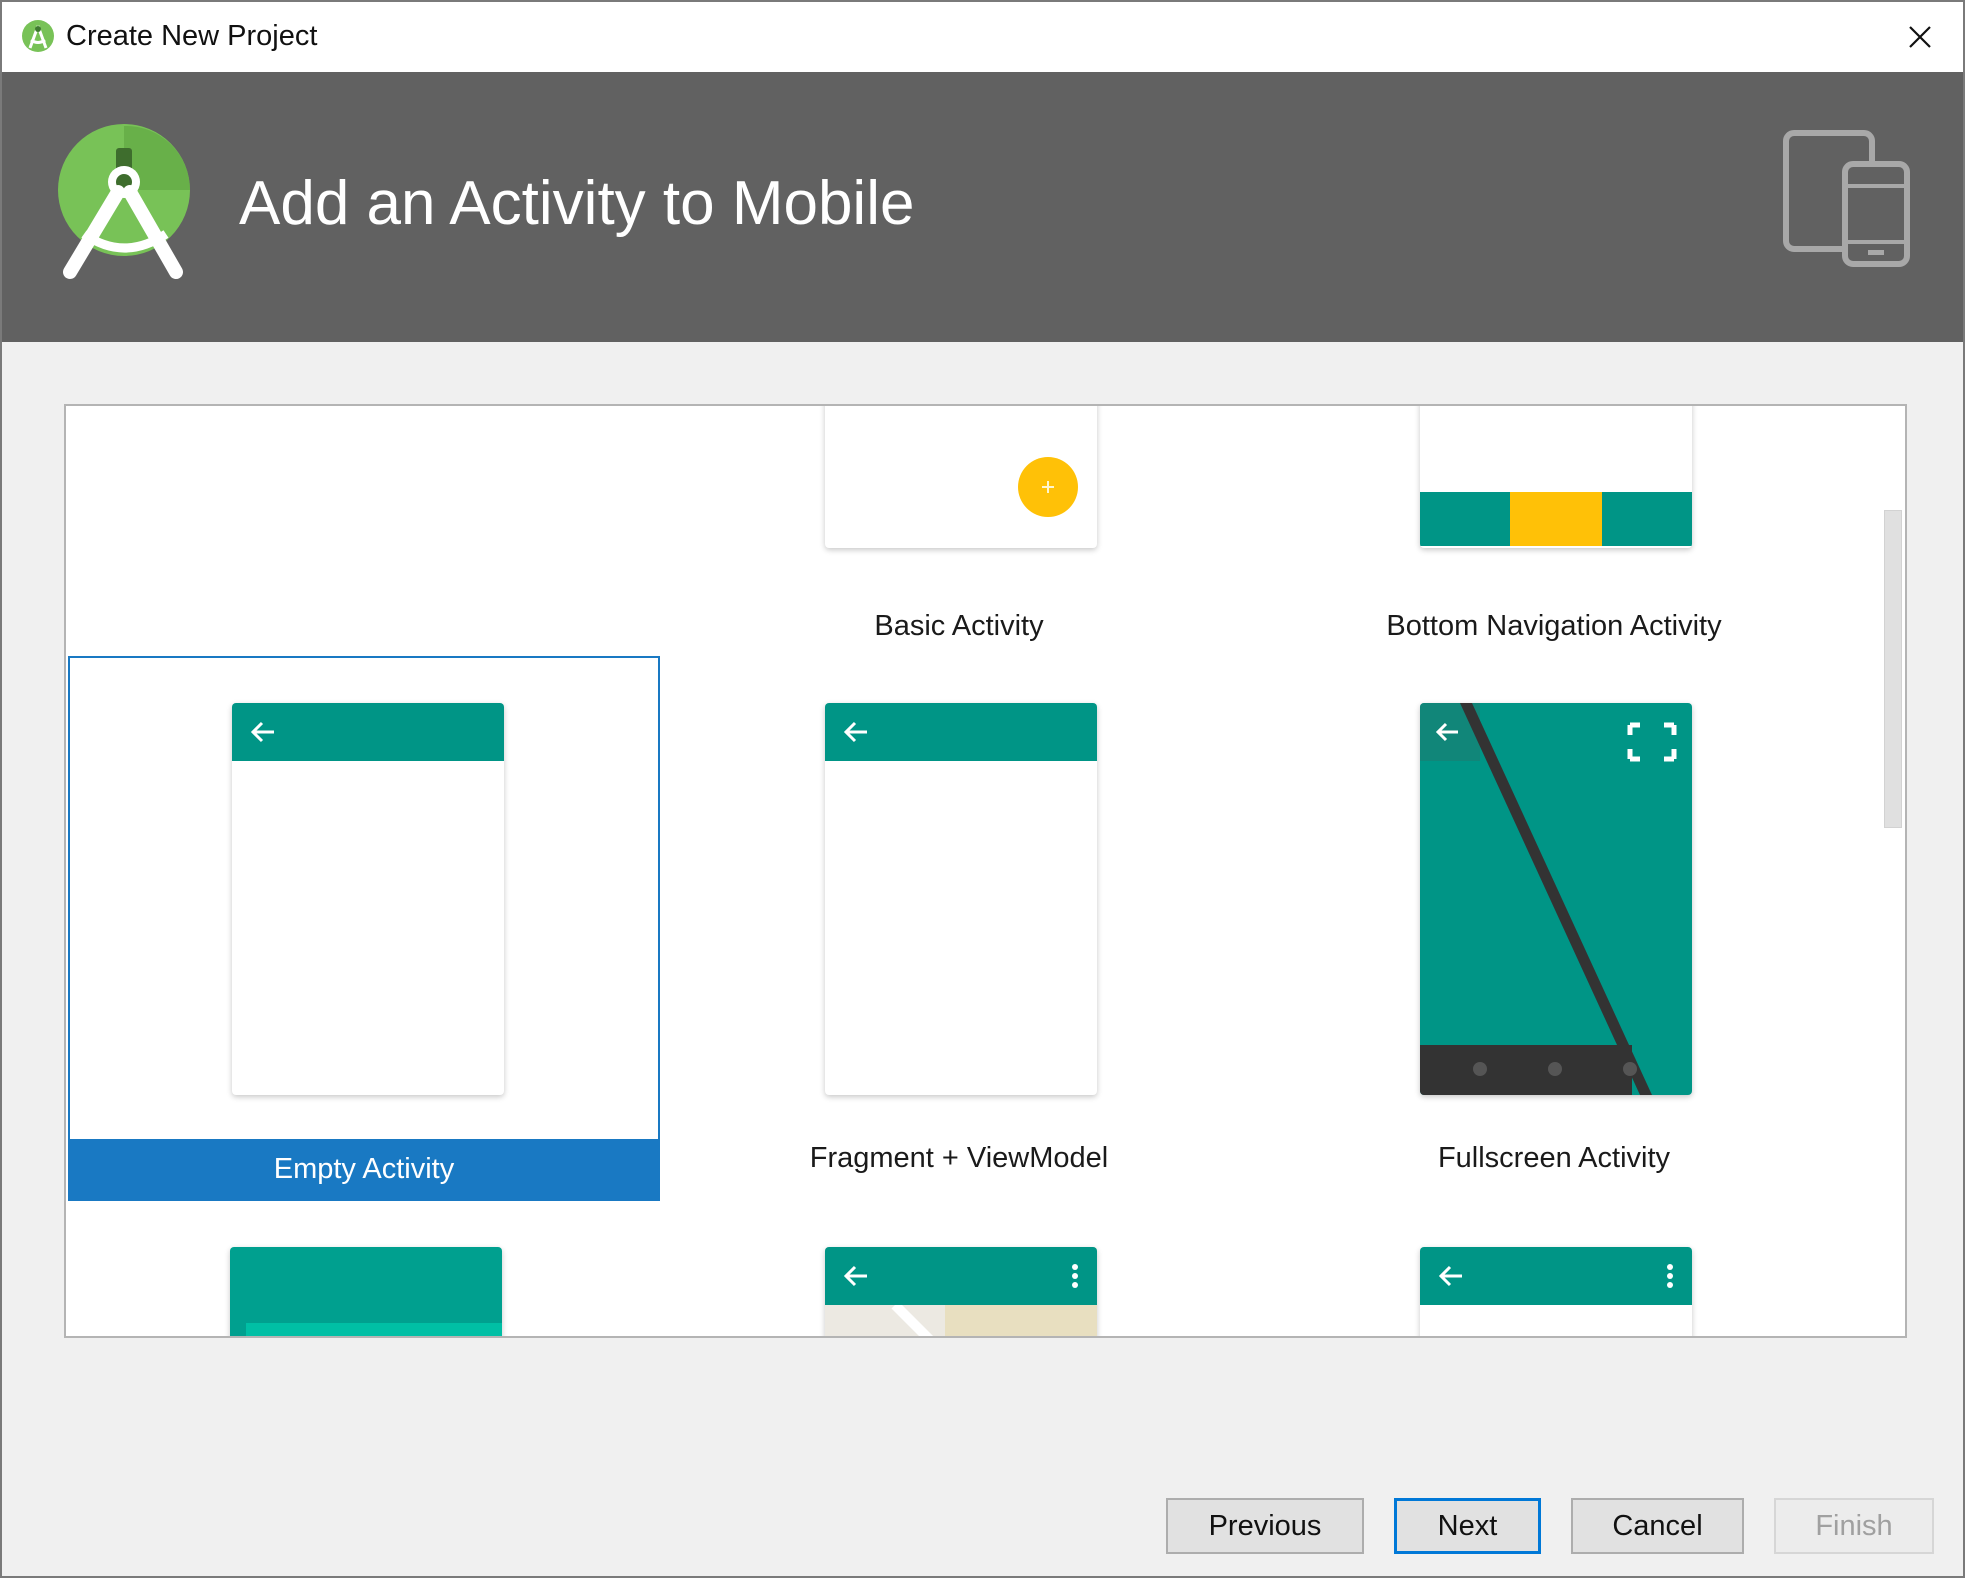  Describe the element at coordinates (961, 899) in the screenshot. I see `fragment-viewmodel-preview` at that location.